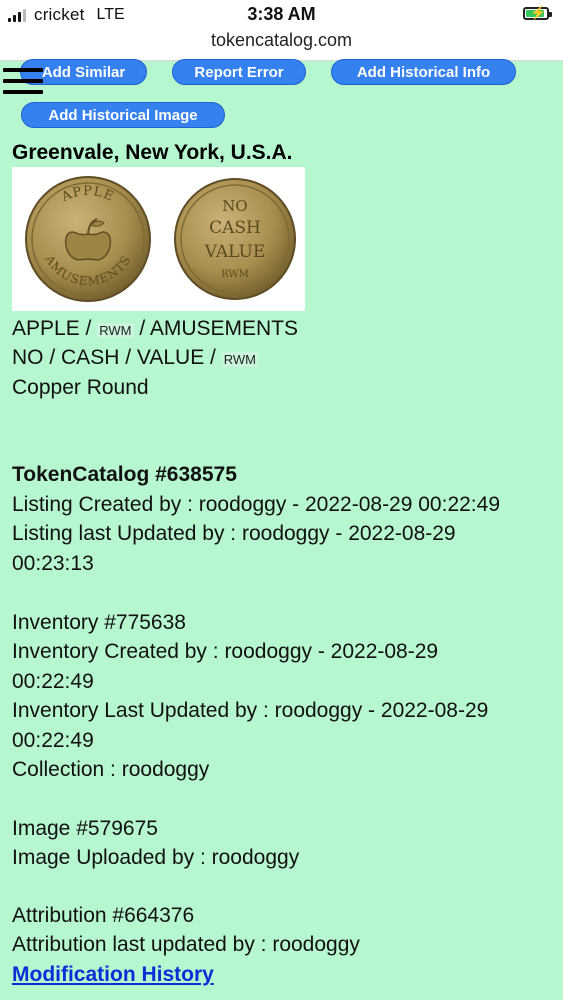 The image size is (563, 1000). I want to click on report-error-button: Report Error, so click(239, 72).